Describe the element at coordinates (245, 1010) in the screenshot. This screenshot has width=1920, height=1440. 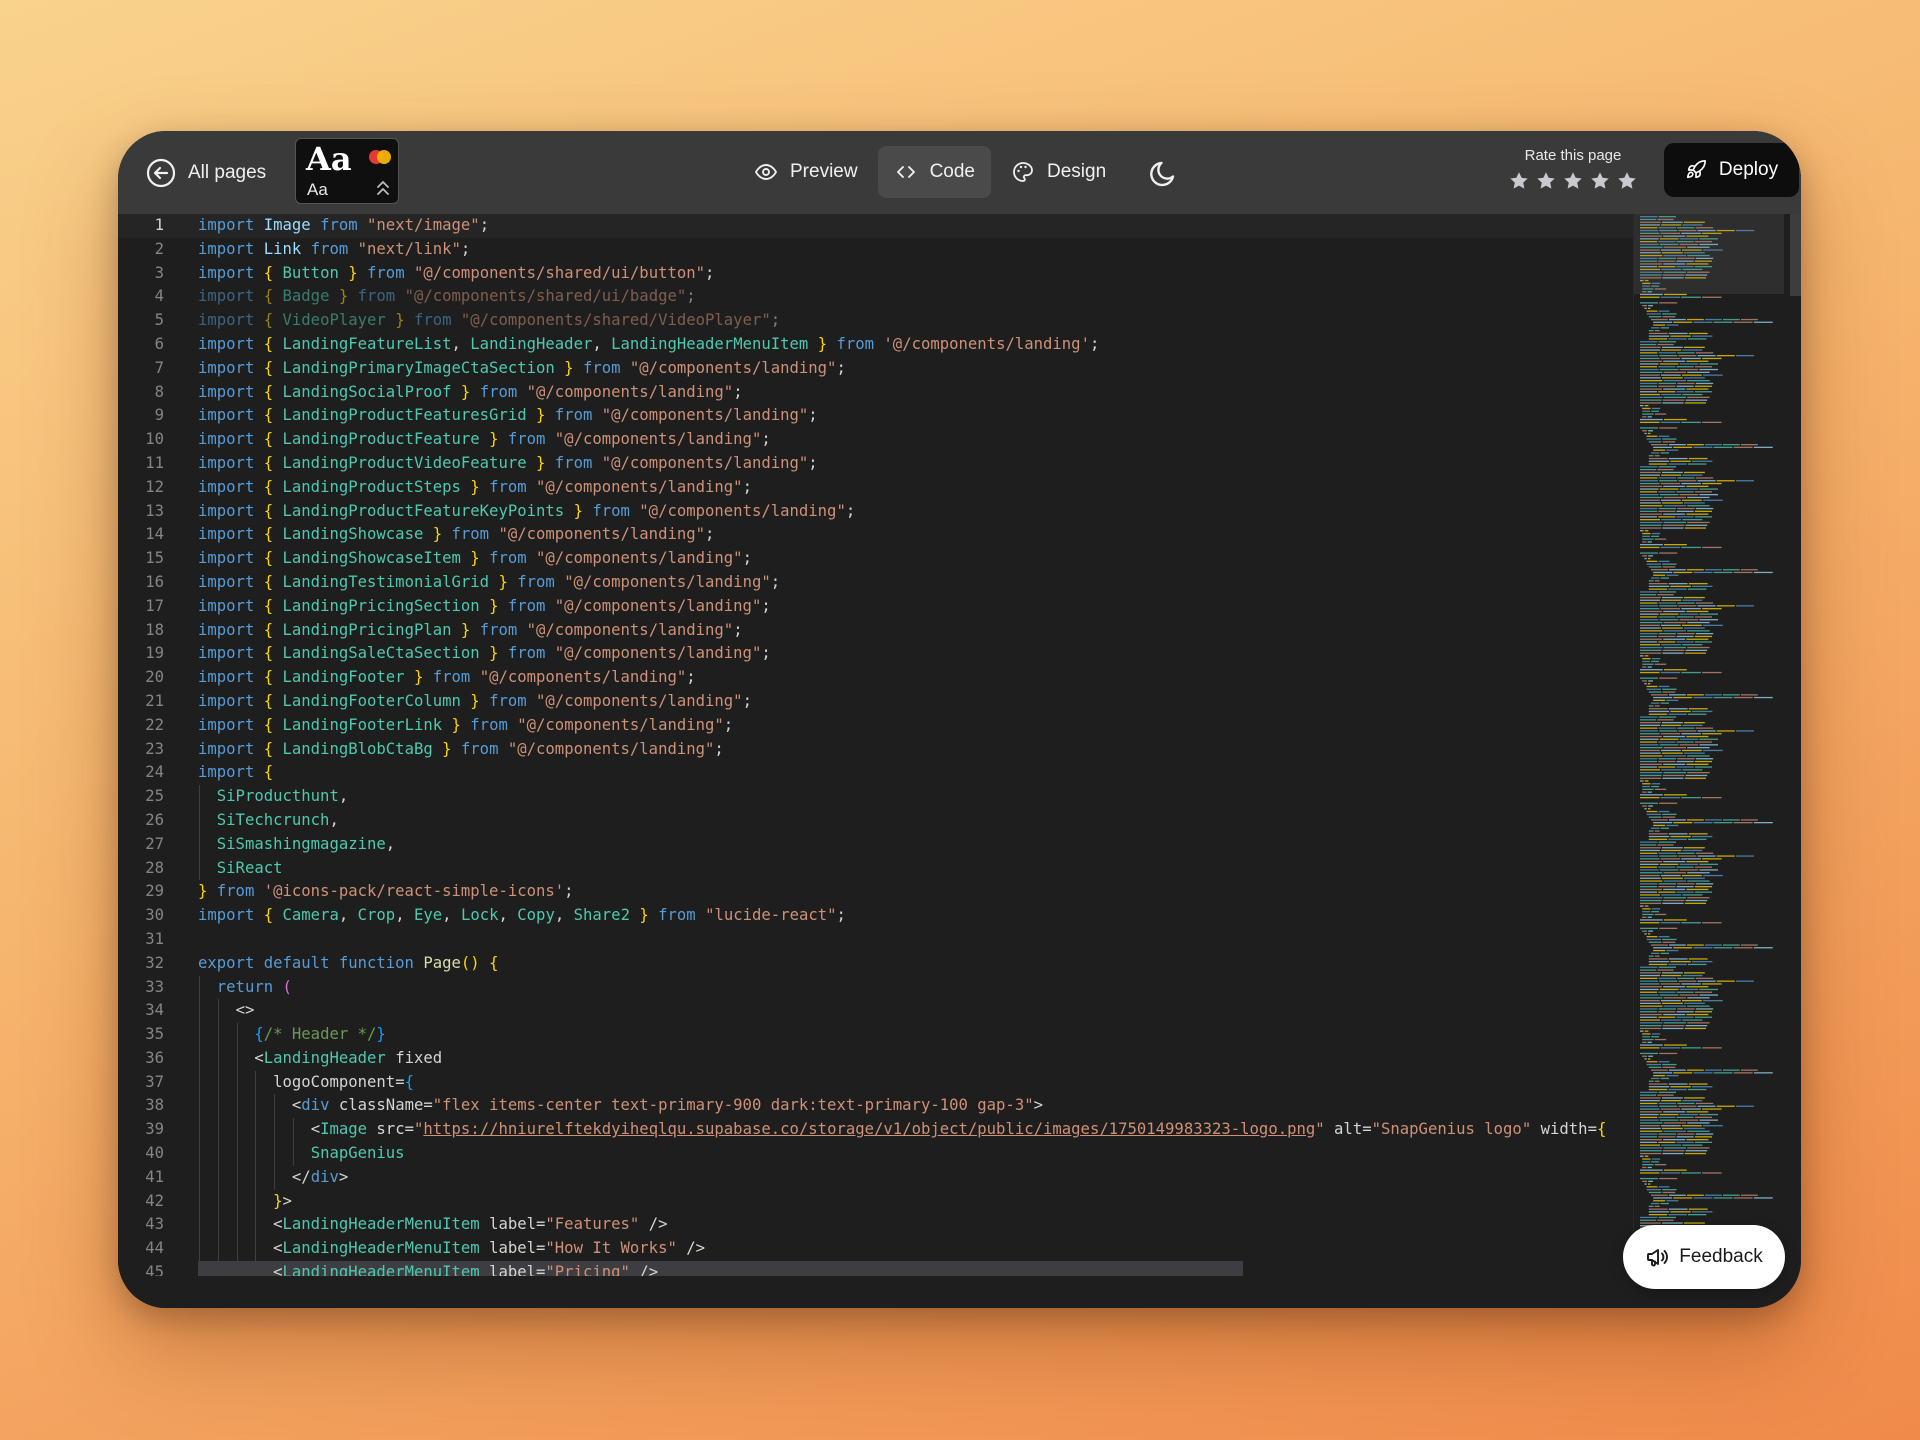
I see `code-text: <>` at that location.